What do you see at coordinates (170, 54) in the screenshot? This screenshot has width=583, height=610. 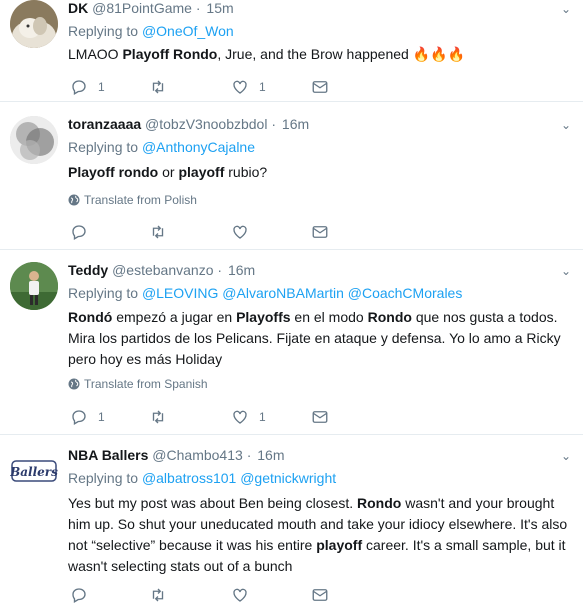 I see `text-highlight: Playoff Rondo` at bounding box center [170, 54].